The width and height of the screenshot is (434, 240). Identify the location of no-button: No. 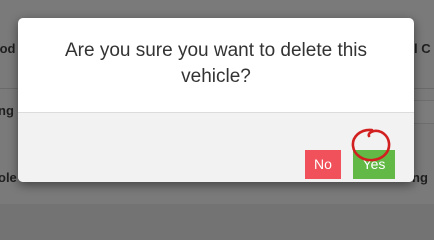
(323, 164).